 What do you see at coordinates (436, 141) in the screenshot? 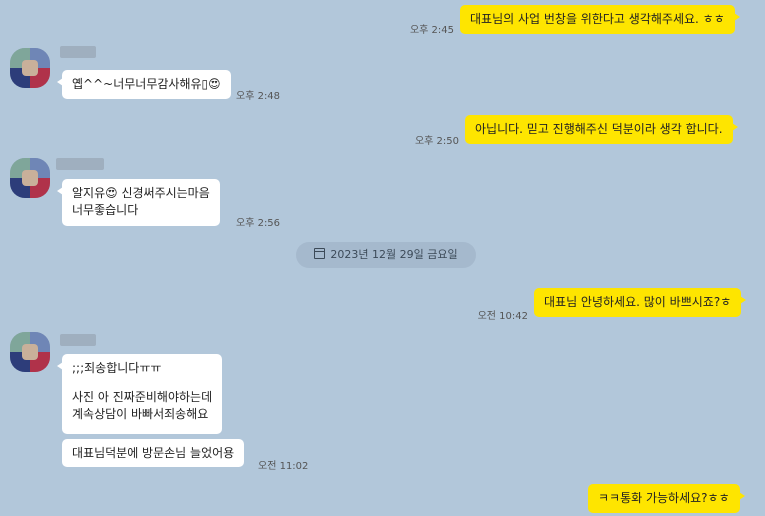
I see `message-time: 오후 2:50` at bounding box center [436, 141].